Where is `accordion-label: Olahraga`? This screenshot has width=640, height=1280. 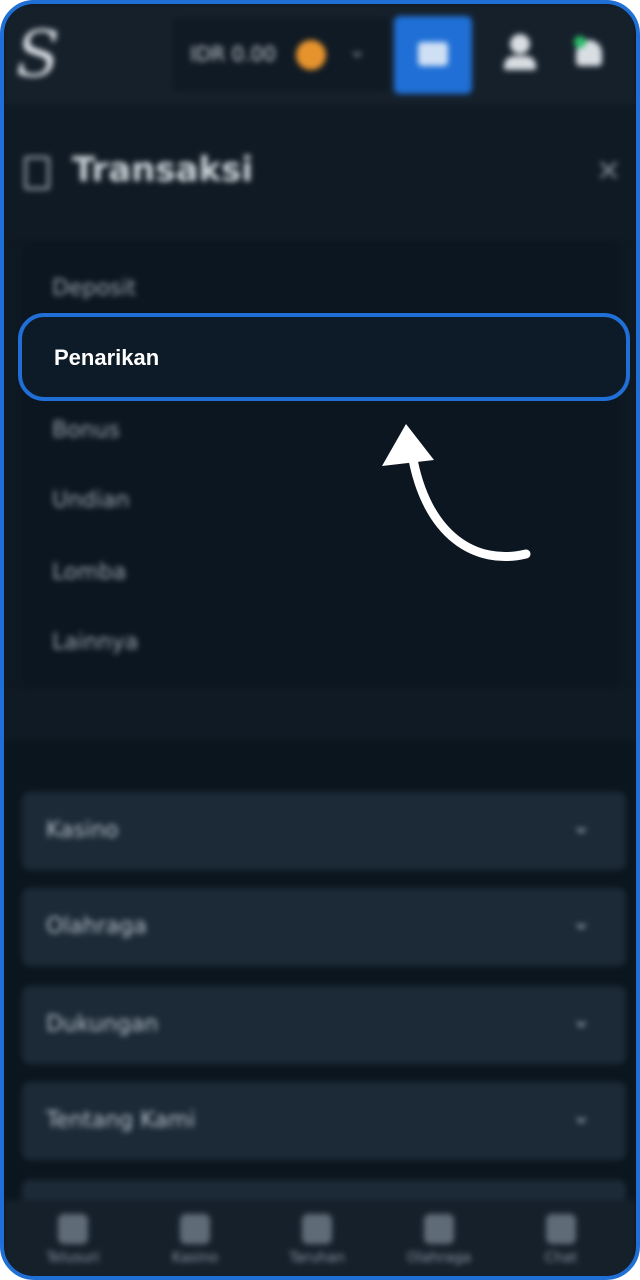
accordion-label: Olahraga is located at coordinates (96, 926).